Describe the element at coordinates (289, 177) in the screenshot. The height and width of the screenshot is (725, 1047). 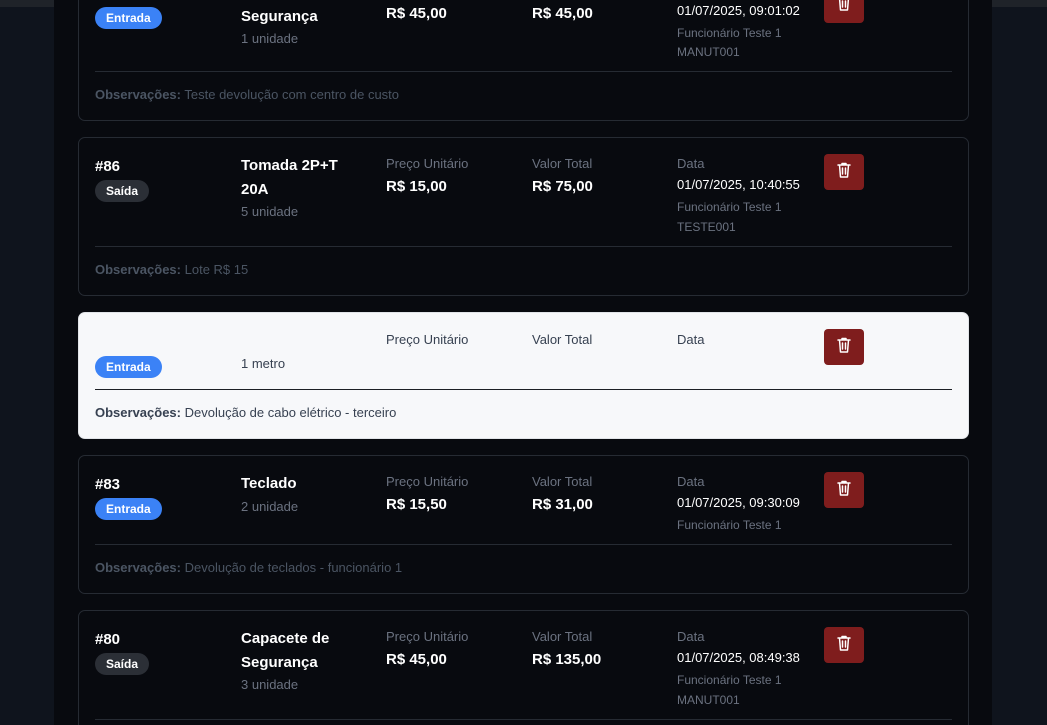
I see `product-name: Tomada 2P+T 20A` at that location.